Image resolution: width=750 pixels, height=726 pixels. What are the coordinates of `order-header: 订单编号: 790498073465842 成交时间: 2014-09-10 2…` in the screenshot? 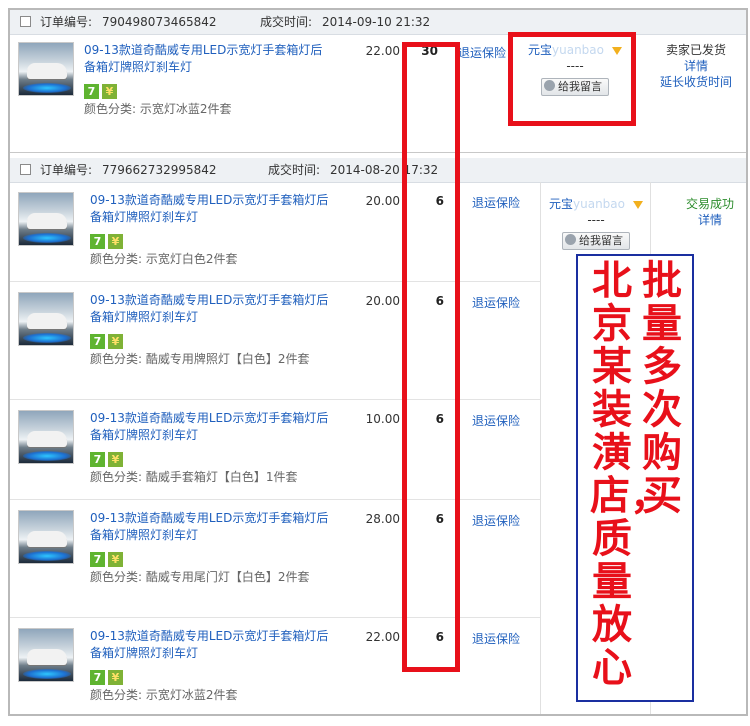 It's located at (378, 22).